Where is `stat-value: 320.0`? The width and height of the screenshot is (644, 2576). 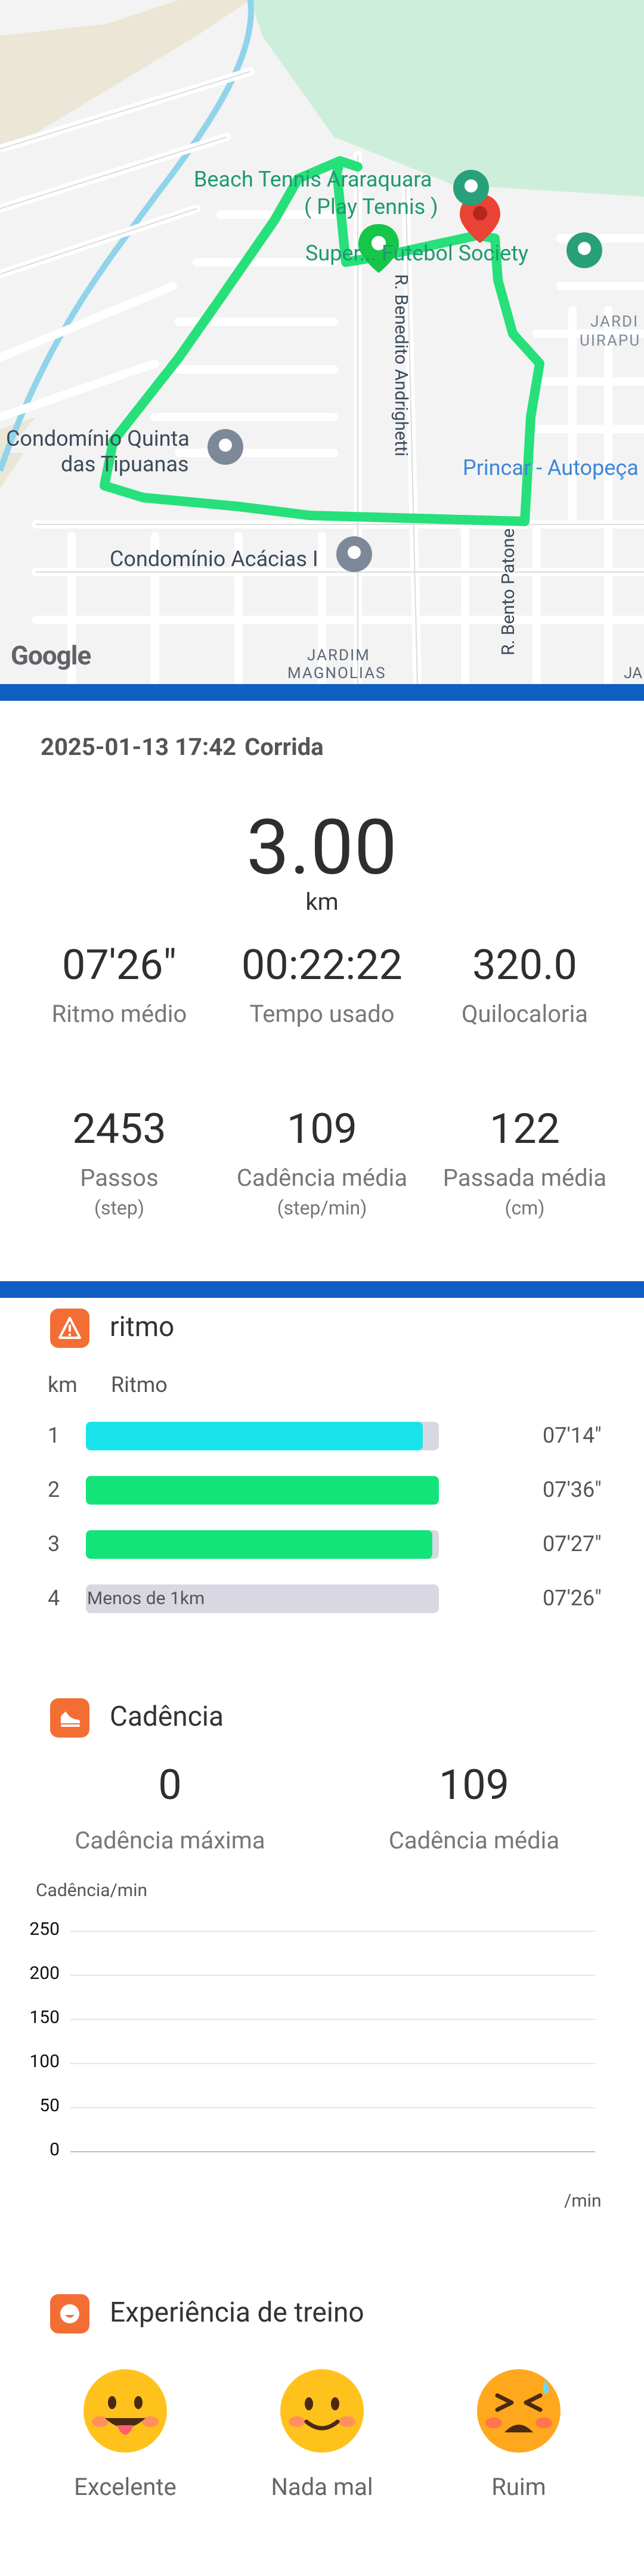 stat-value: 320.0 is located at coordinates (524, 965).